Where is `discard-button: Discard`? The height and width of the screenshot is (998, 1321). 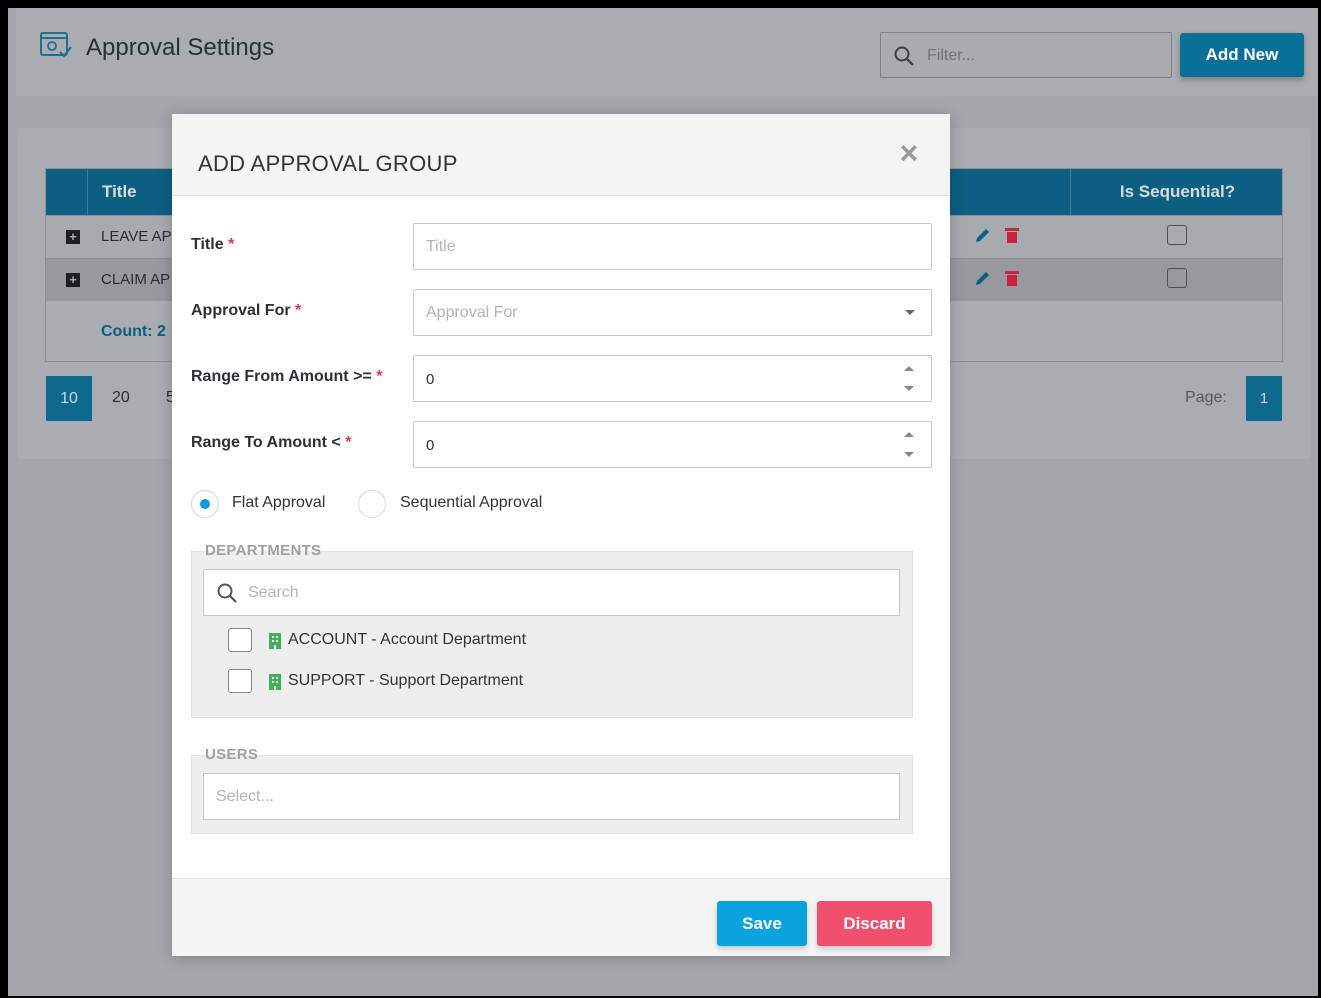
discard-button: Discard is located at coordinates (874, 923).